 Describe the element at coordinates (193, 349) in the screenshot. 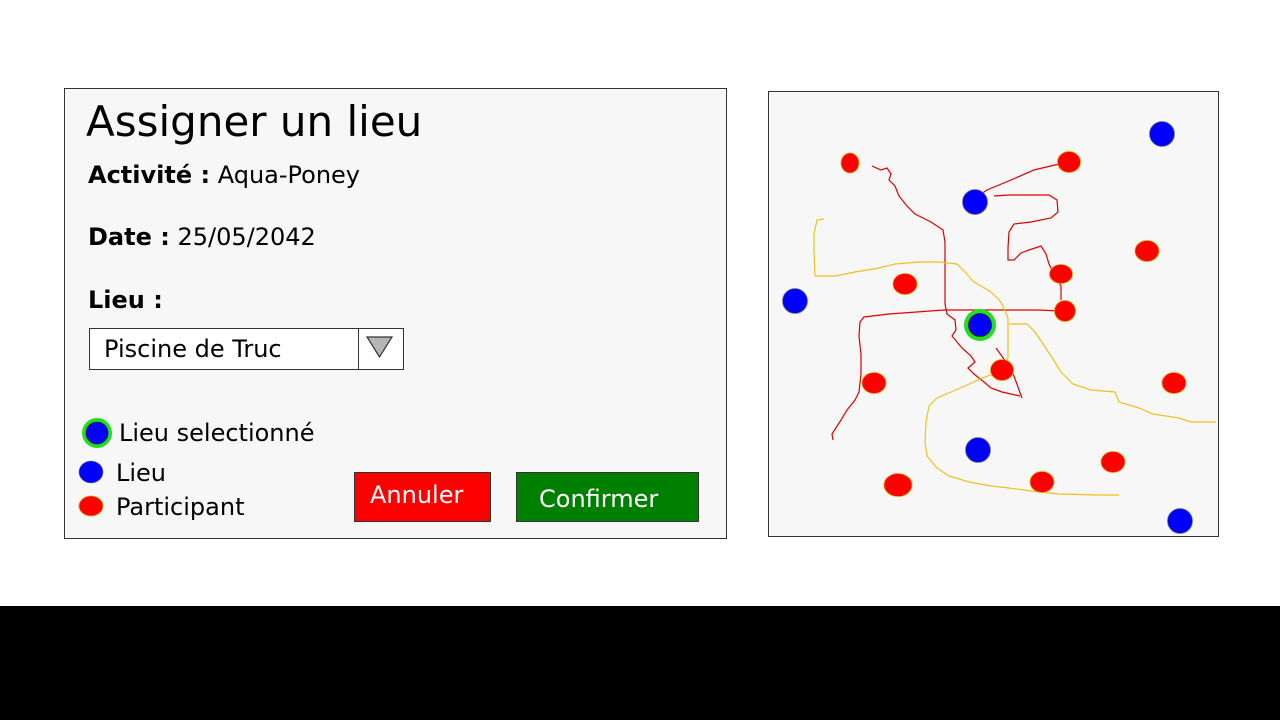

I see `place-select-value: Piscine de Truc` at that location.